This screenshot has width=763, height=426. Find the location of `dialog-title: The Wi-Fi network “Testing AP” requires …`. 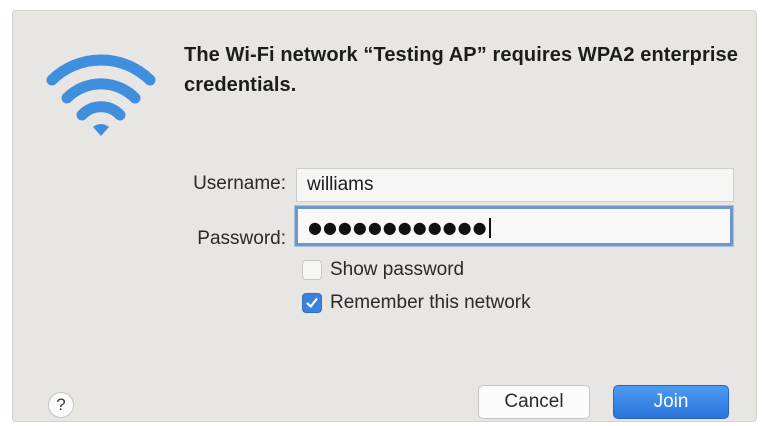

dialog-title: The Wi-Fi network “Testing AP” requires … is located at coordinates (461, 70).